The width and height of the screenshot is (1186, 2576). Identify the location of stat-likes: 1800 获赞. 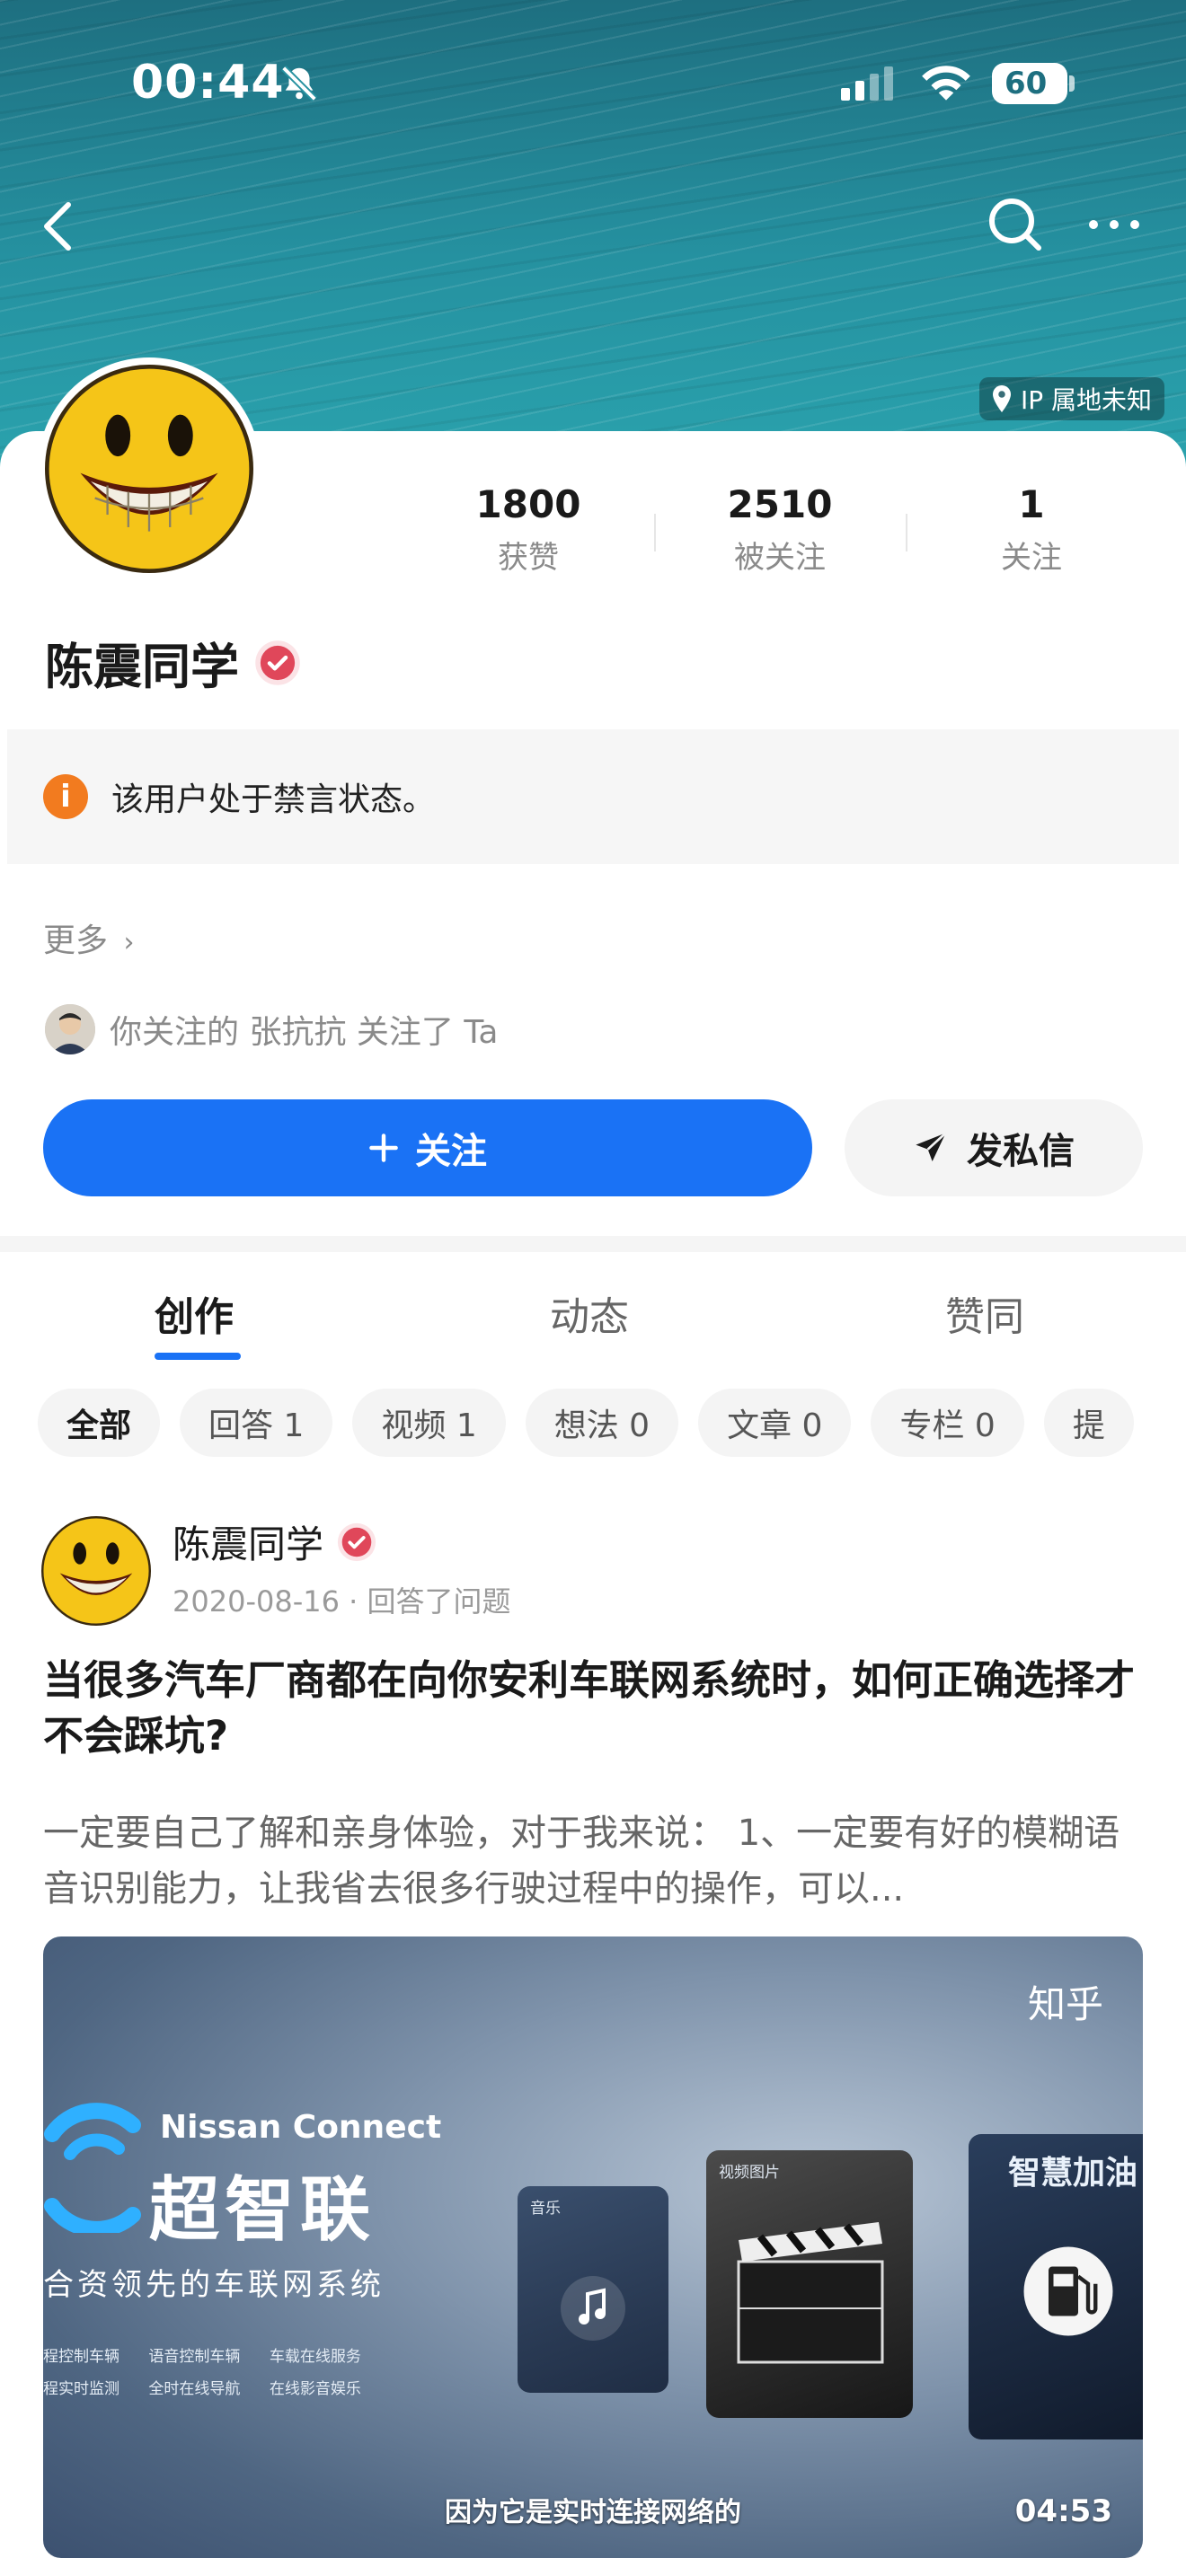
(528, 530).